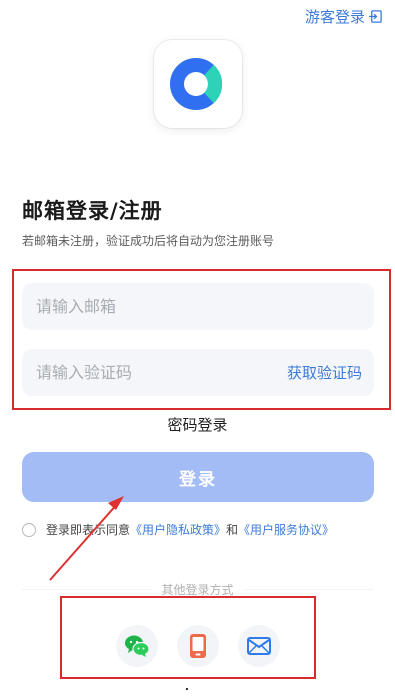 Image resolution: width=395 pixels, height=700 pixels. I want to click on email-login-button, so click(259, 646).